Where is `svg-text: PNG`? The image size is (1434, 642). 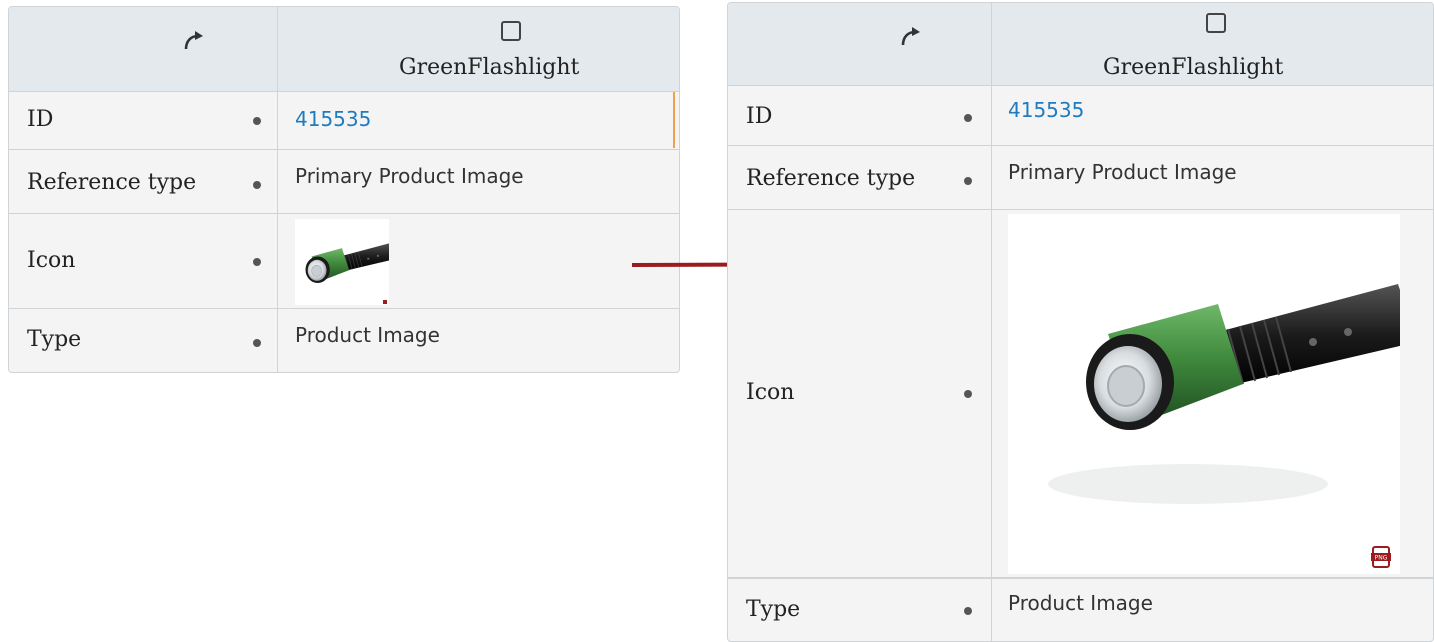
svg-text: PNG is located at coordinates (1381, 558).